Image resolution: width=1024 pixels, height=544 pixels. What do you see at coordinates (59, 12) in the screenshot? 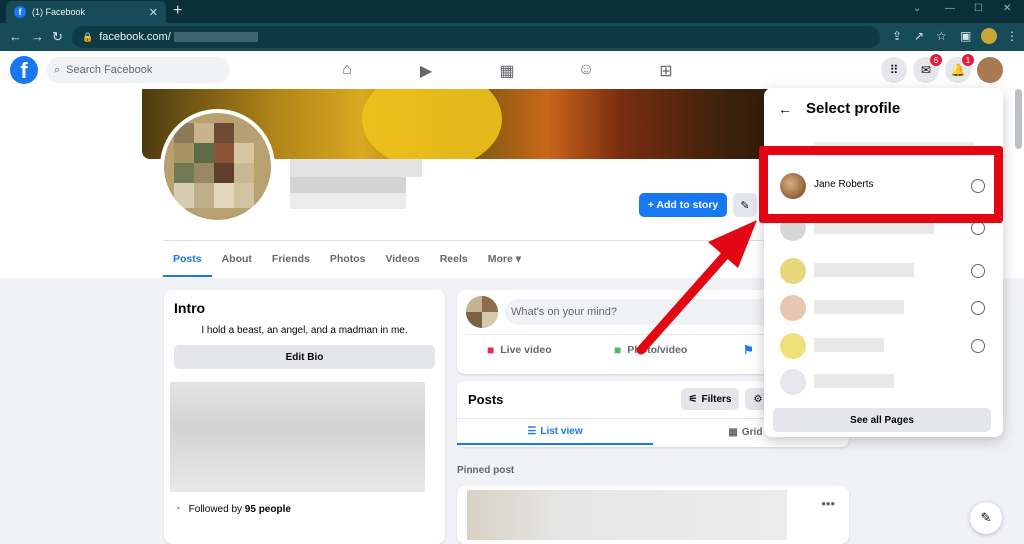
I see `tab-title: (1) Facebook` at bounding box center [59, 12].